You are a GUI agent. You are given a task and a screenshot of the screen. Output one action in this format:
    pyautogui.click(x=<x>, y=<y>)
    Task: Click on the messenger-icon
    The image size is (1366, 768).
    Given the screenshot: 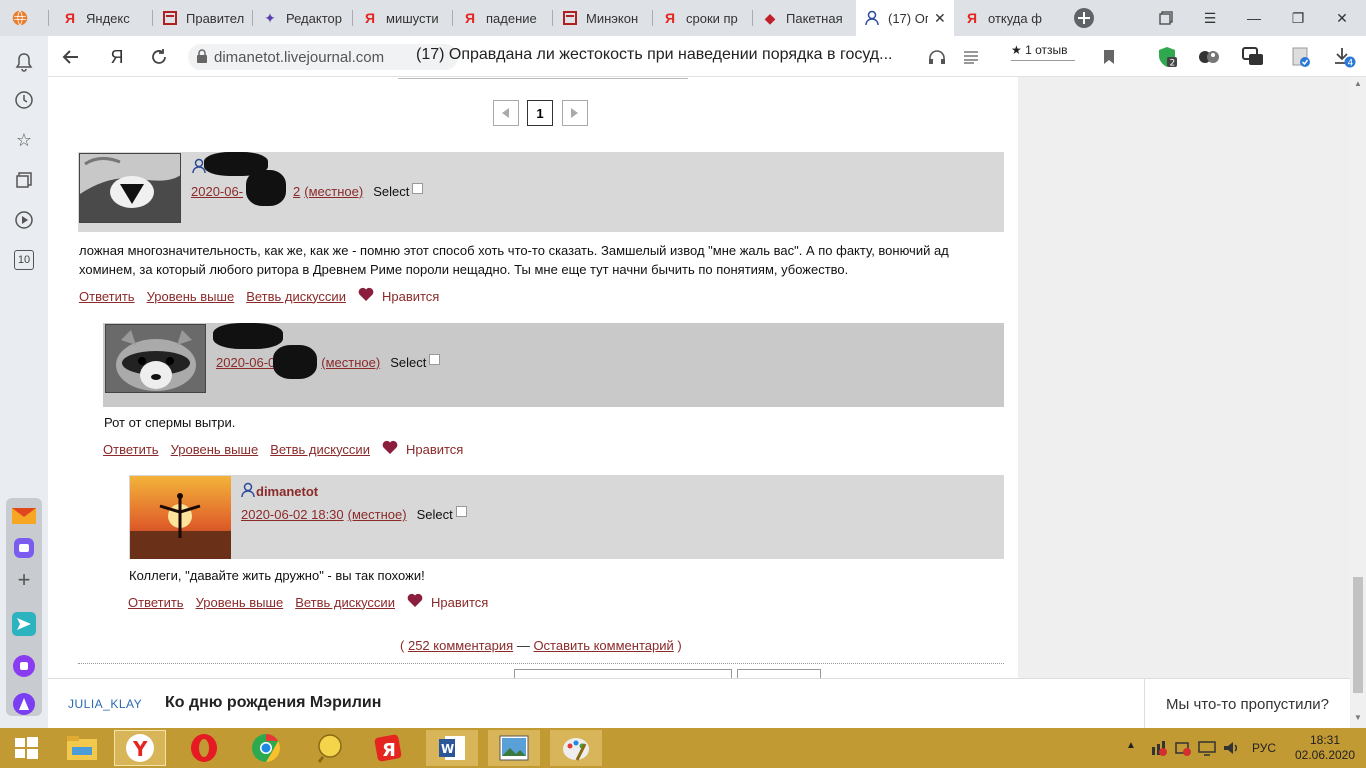 What is the action you would take?
    pyautogui.click(x=24, y=548)
    